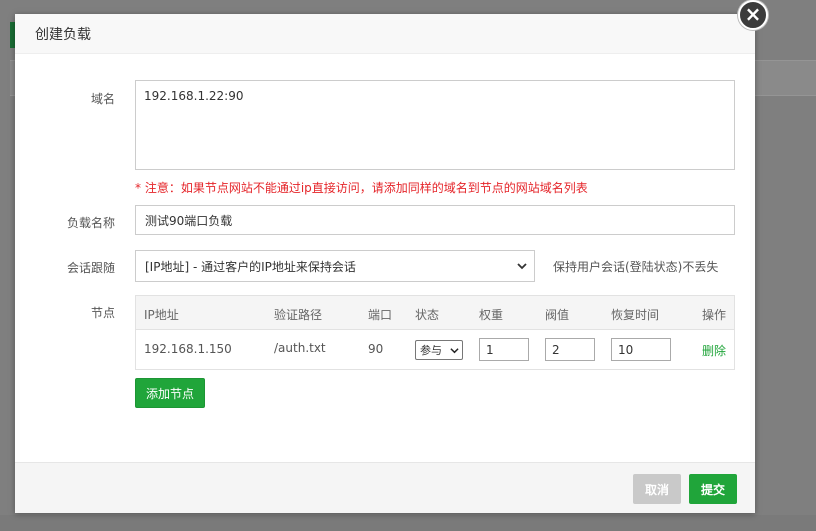 This screenshot has width=816, height=531. I want to click on col-ip: IP地址, so click(161, 315).